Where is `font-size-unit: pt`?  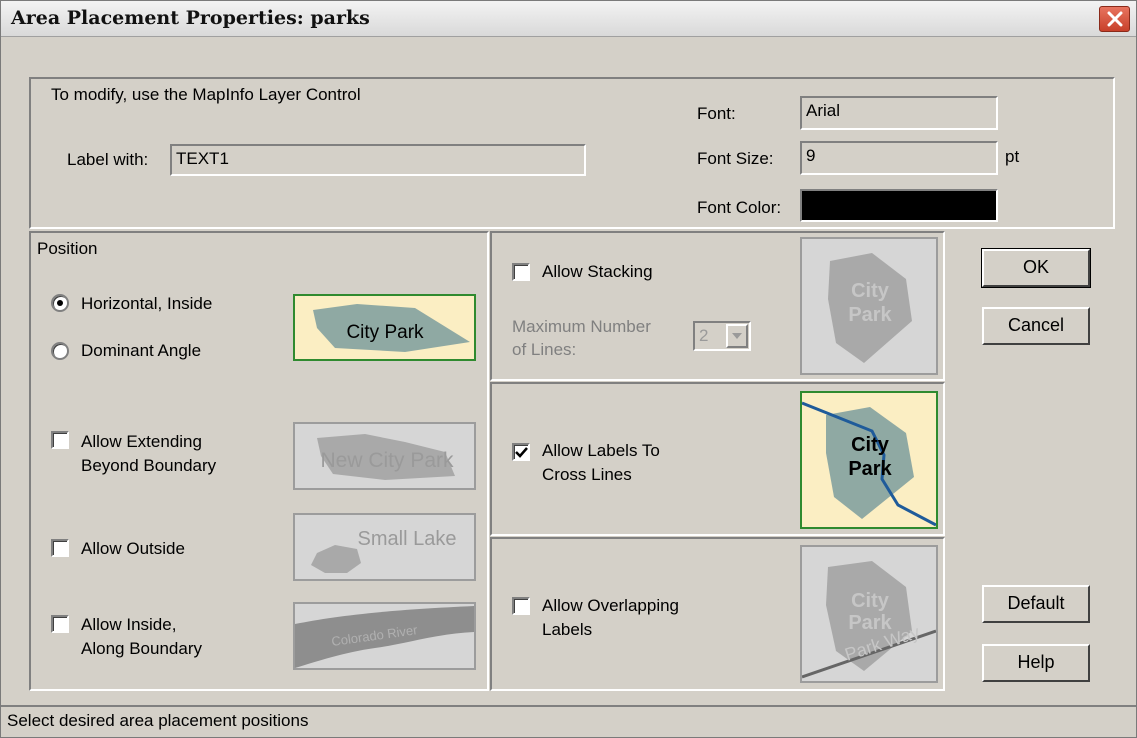 font-size-unit: pt is located at coordinates (1012, 156).